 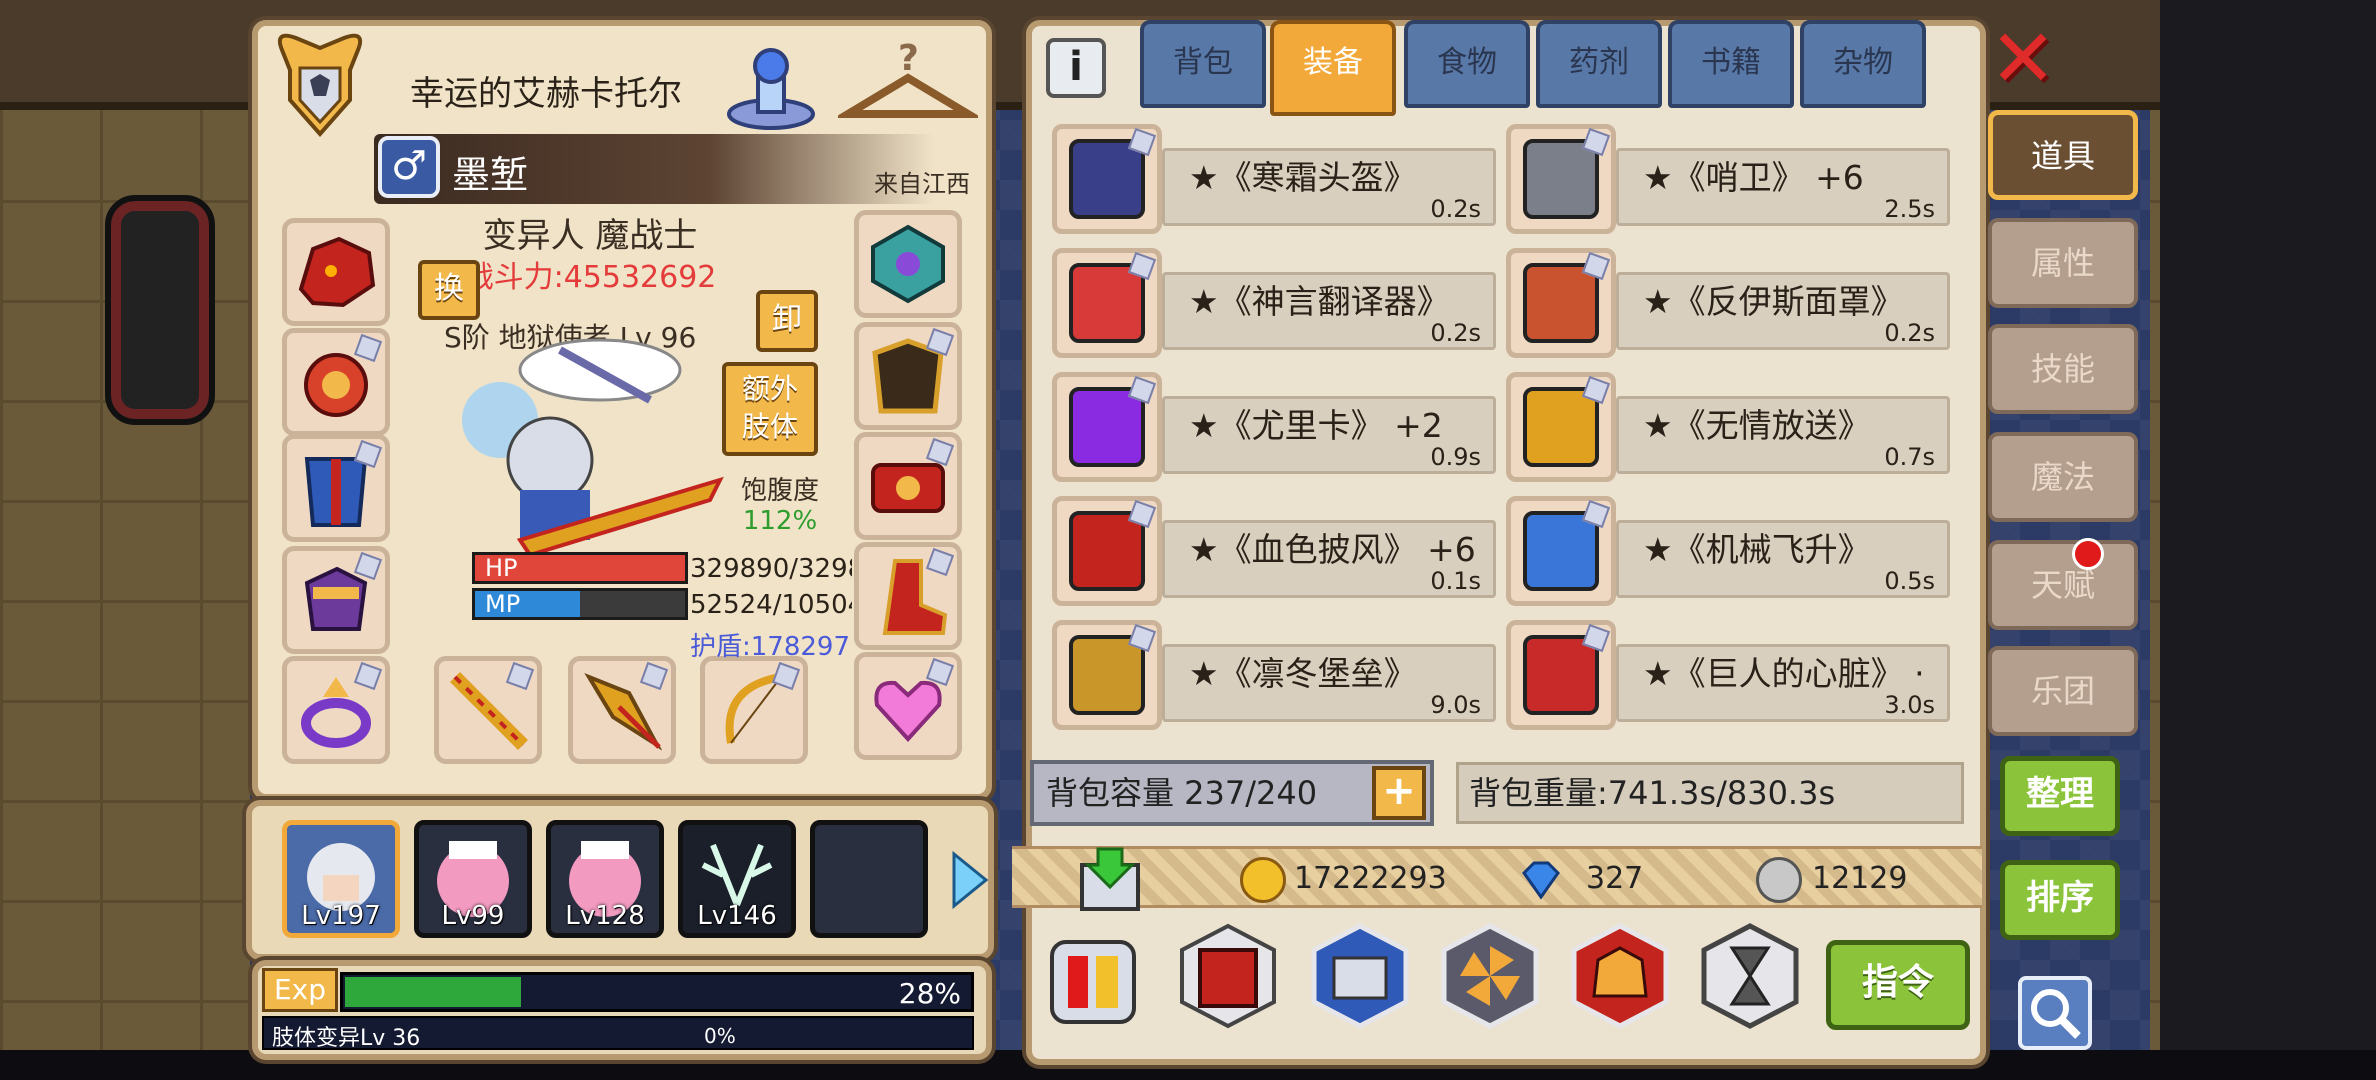 I want to click on tab-misc: 杂物, so click(x=1863, y=64).